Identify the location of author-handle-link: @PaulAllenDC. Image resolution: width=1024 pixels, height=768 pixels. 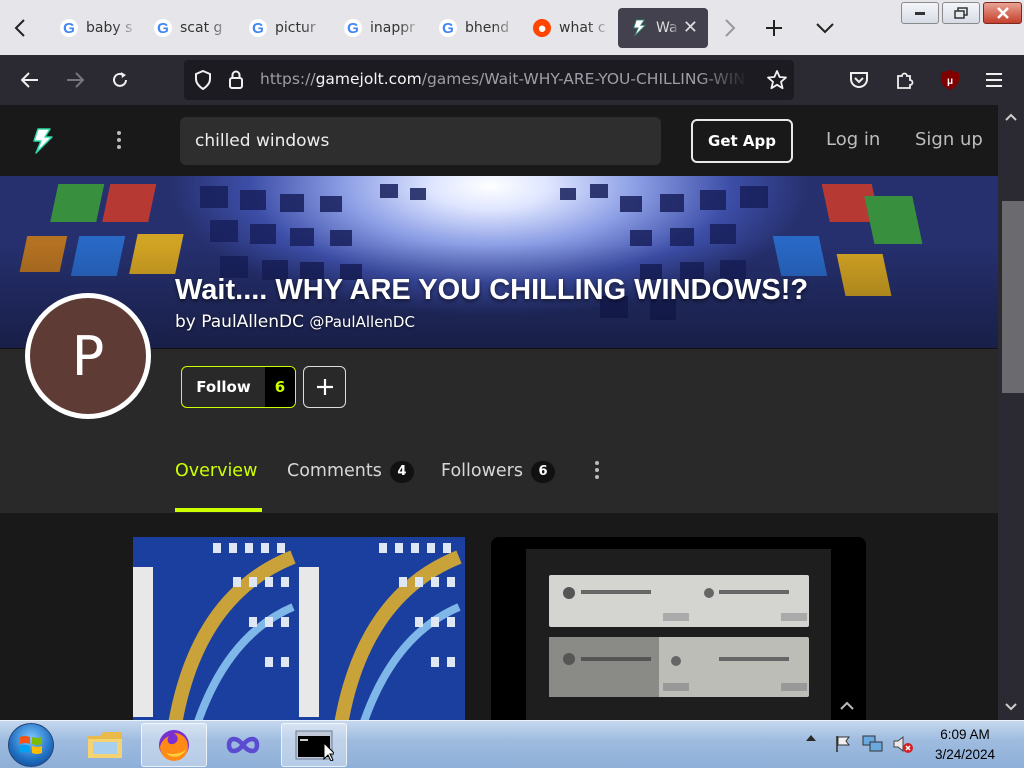
(362, 322).